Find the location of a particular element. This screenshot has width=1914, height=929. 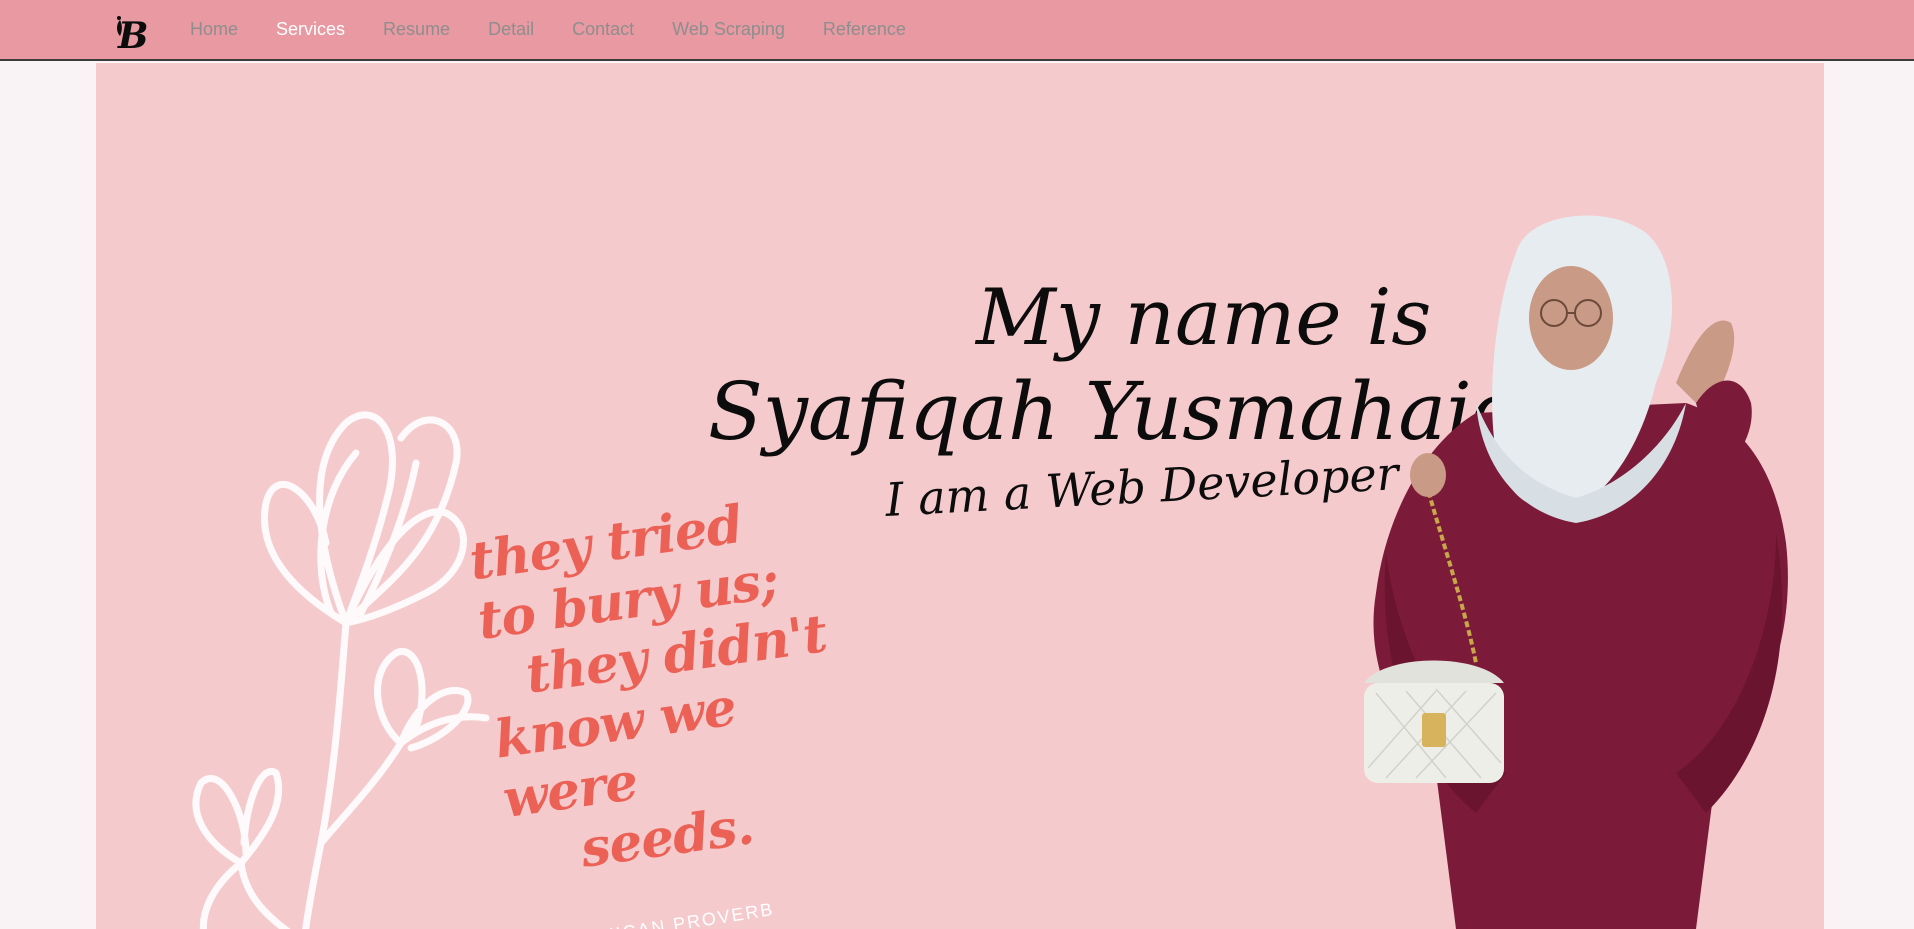

nav-link-web-scraping: Web Scraping is located at coordinates (728, 29).